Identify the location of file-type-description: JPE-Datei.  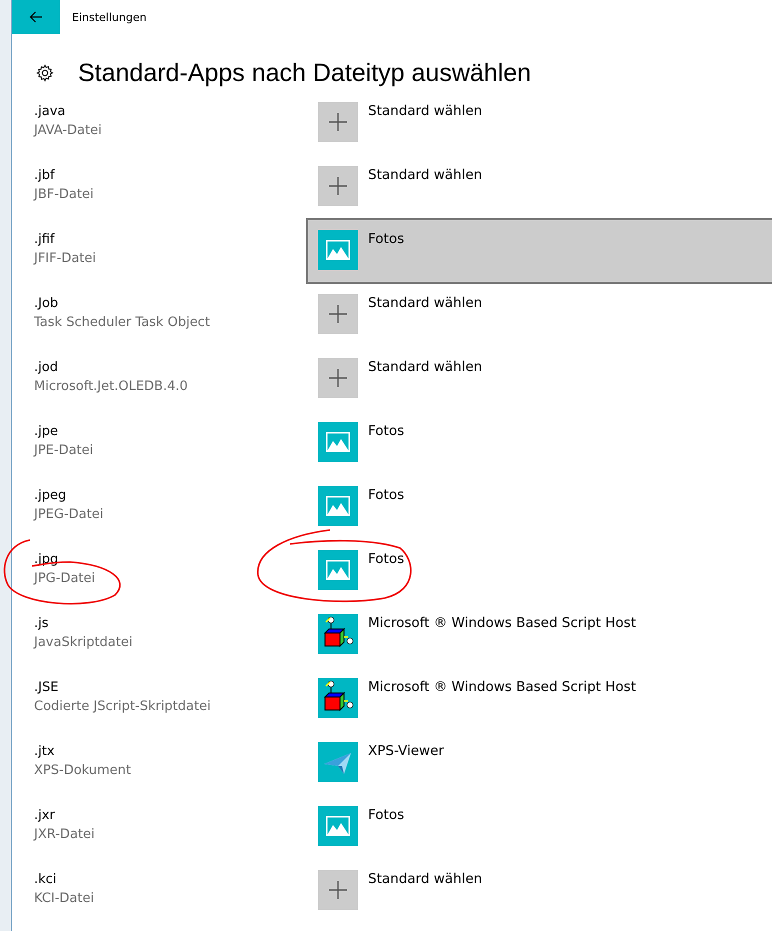
(64, 451).